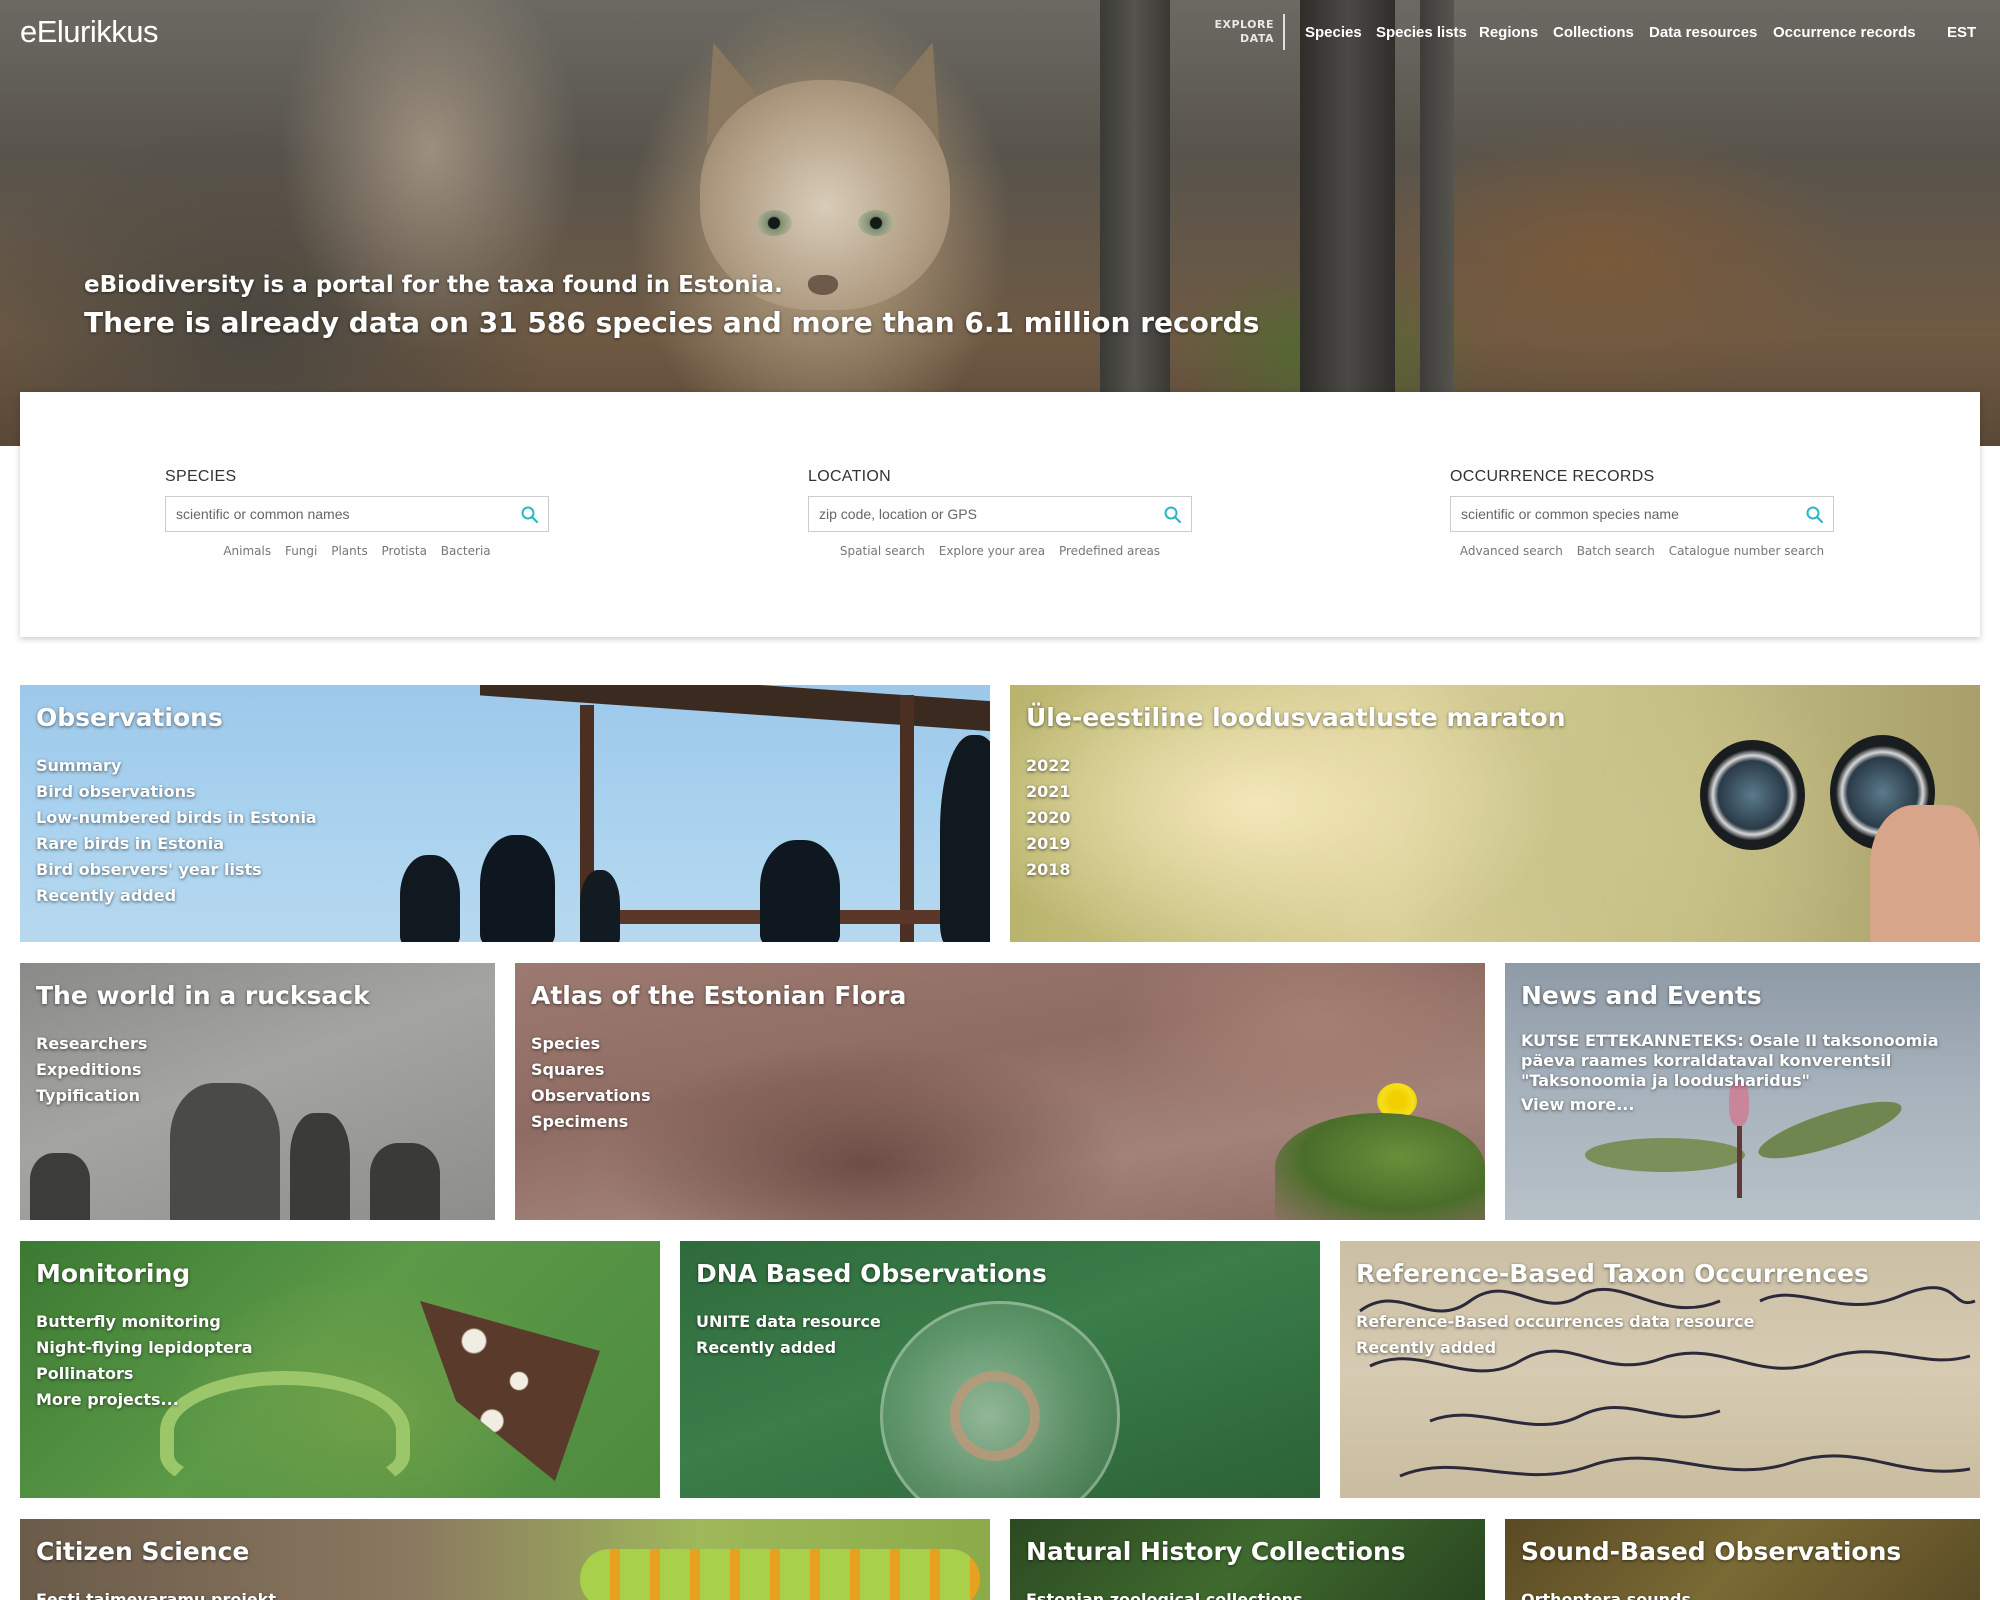  What do you see at coordinates (1925, 873) in the screenshot?
I see `hand-image` at bounding box center [1925, 873].